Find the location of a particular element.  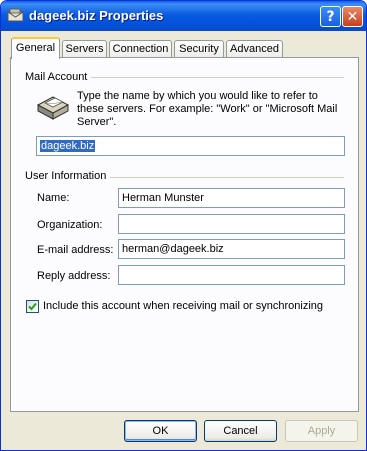

apply-button: Apply is located at coordinates (321, 431).